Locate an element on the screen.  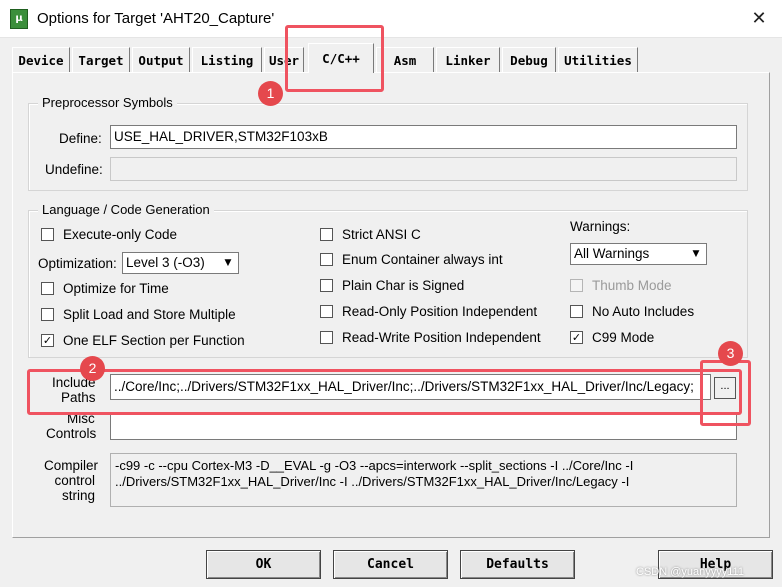
c99-mode-label: C99 Mode is located at coordinates (623, 337).